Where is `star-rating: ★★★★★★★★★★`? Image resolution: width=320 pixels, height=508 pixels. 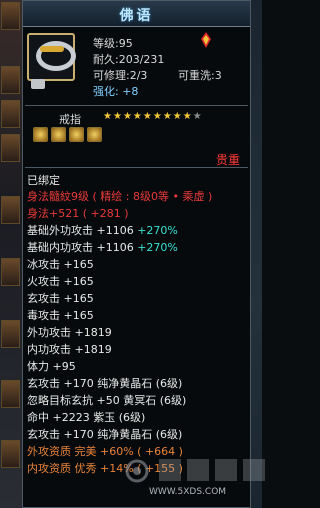
star-rating: ★★★★★★★★★★ is located at coordinates (153, 116).